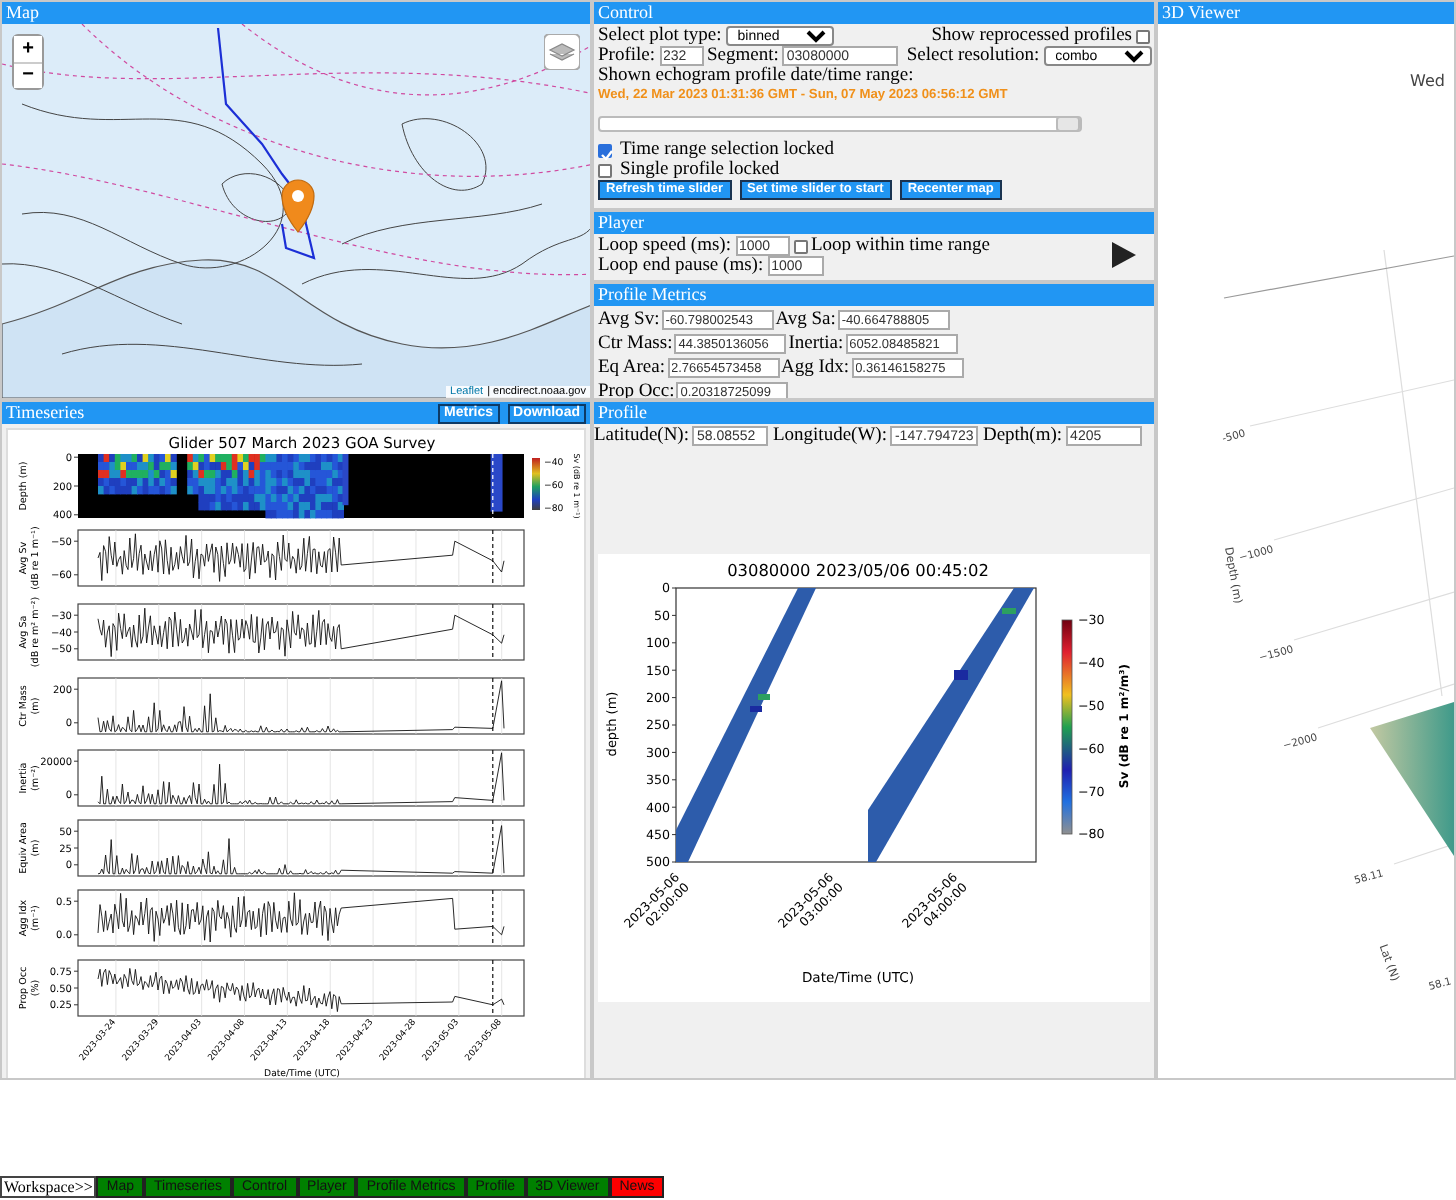 Image resolution: width=1456 pixels, height=1200 pixels. I want to click on plot-title: Wed, so click(1427, 81).